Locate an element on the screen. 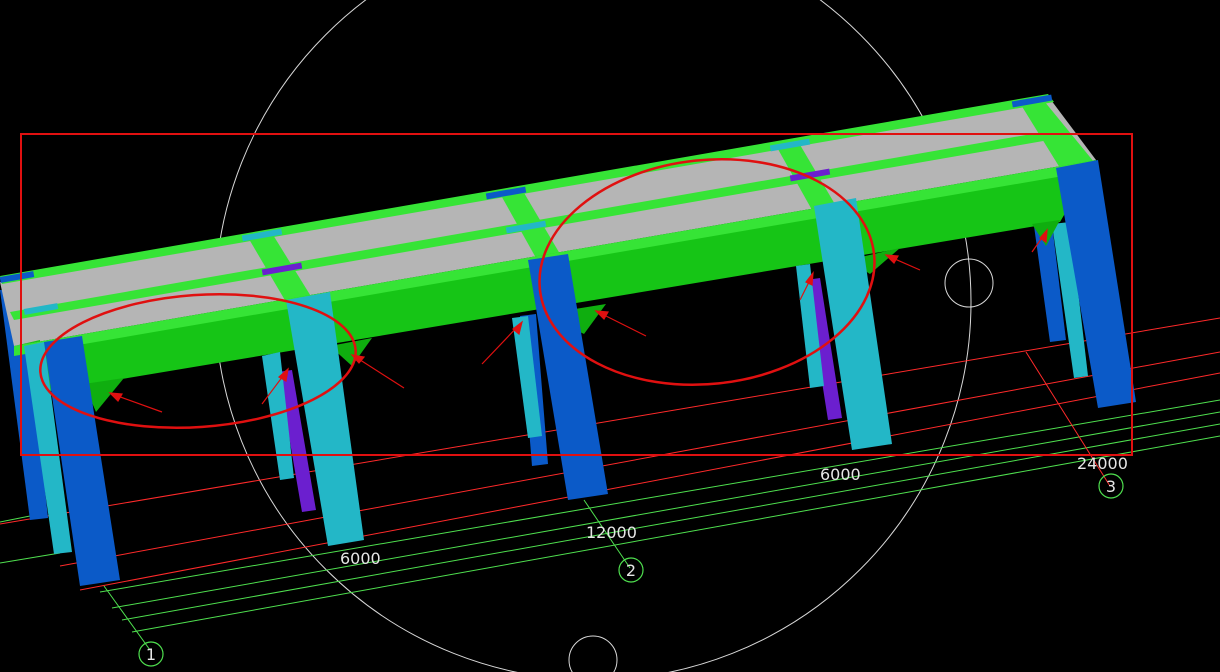 The width and height of the screenshot is (1220, 672). dimension-span-b: 6000 is located at coordinates (840, 474).